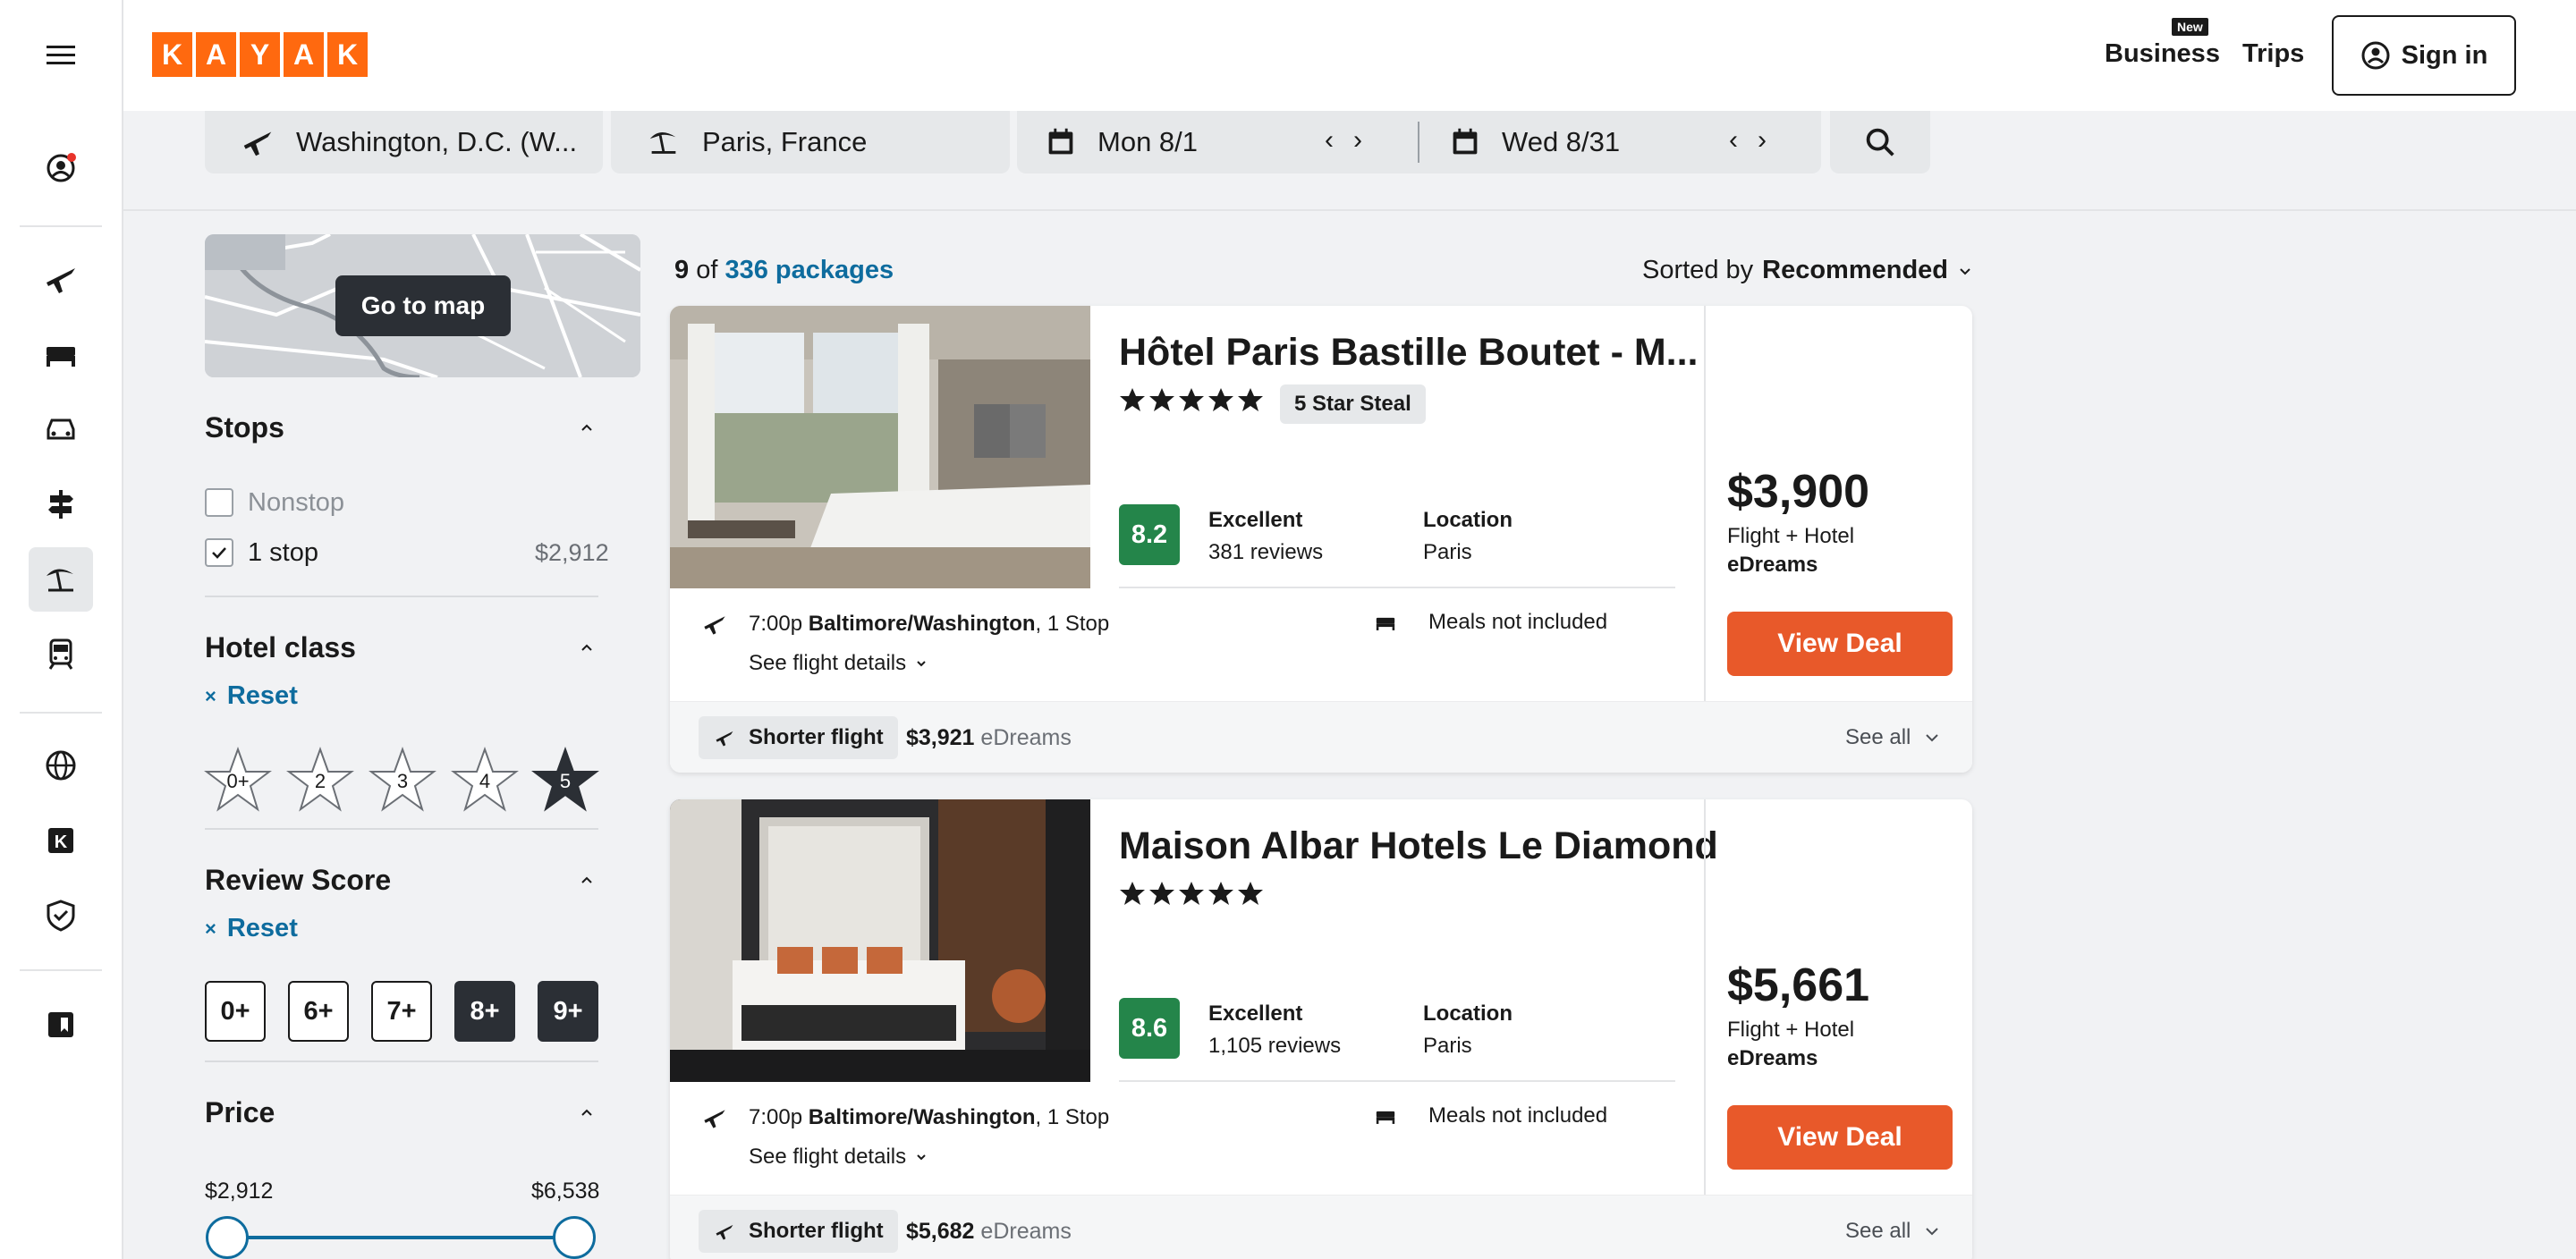 This screenshot has width=2576, height=1259. I want to click on return-stepper: ‹ ›, so click(1748, 140).